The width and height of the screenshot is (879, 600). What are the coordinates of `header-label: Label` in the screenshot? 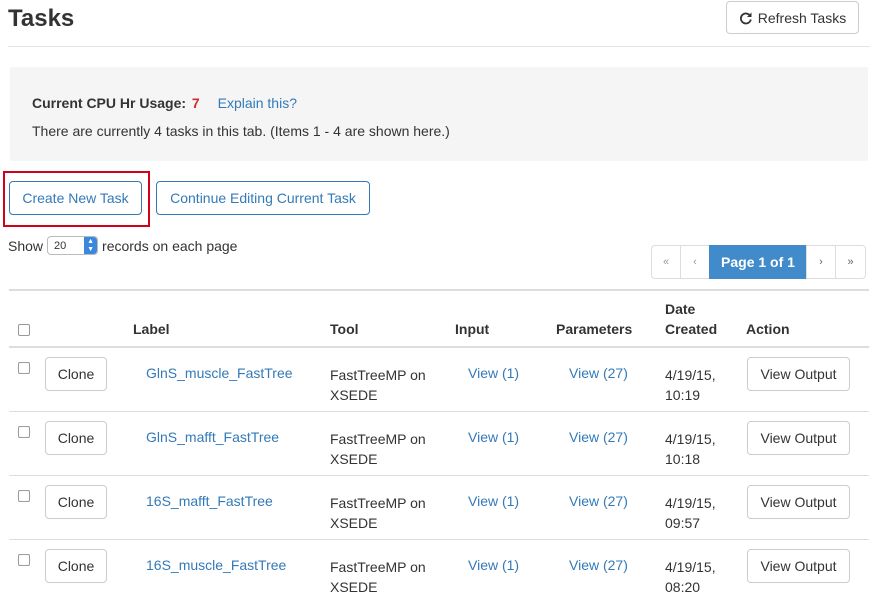 It's located at (151, 329).